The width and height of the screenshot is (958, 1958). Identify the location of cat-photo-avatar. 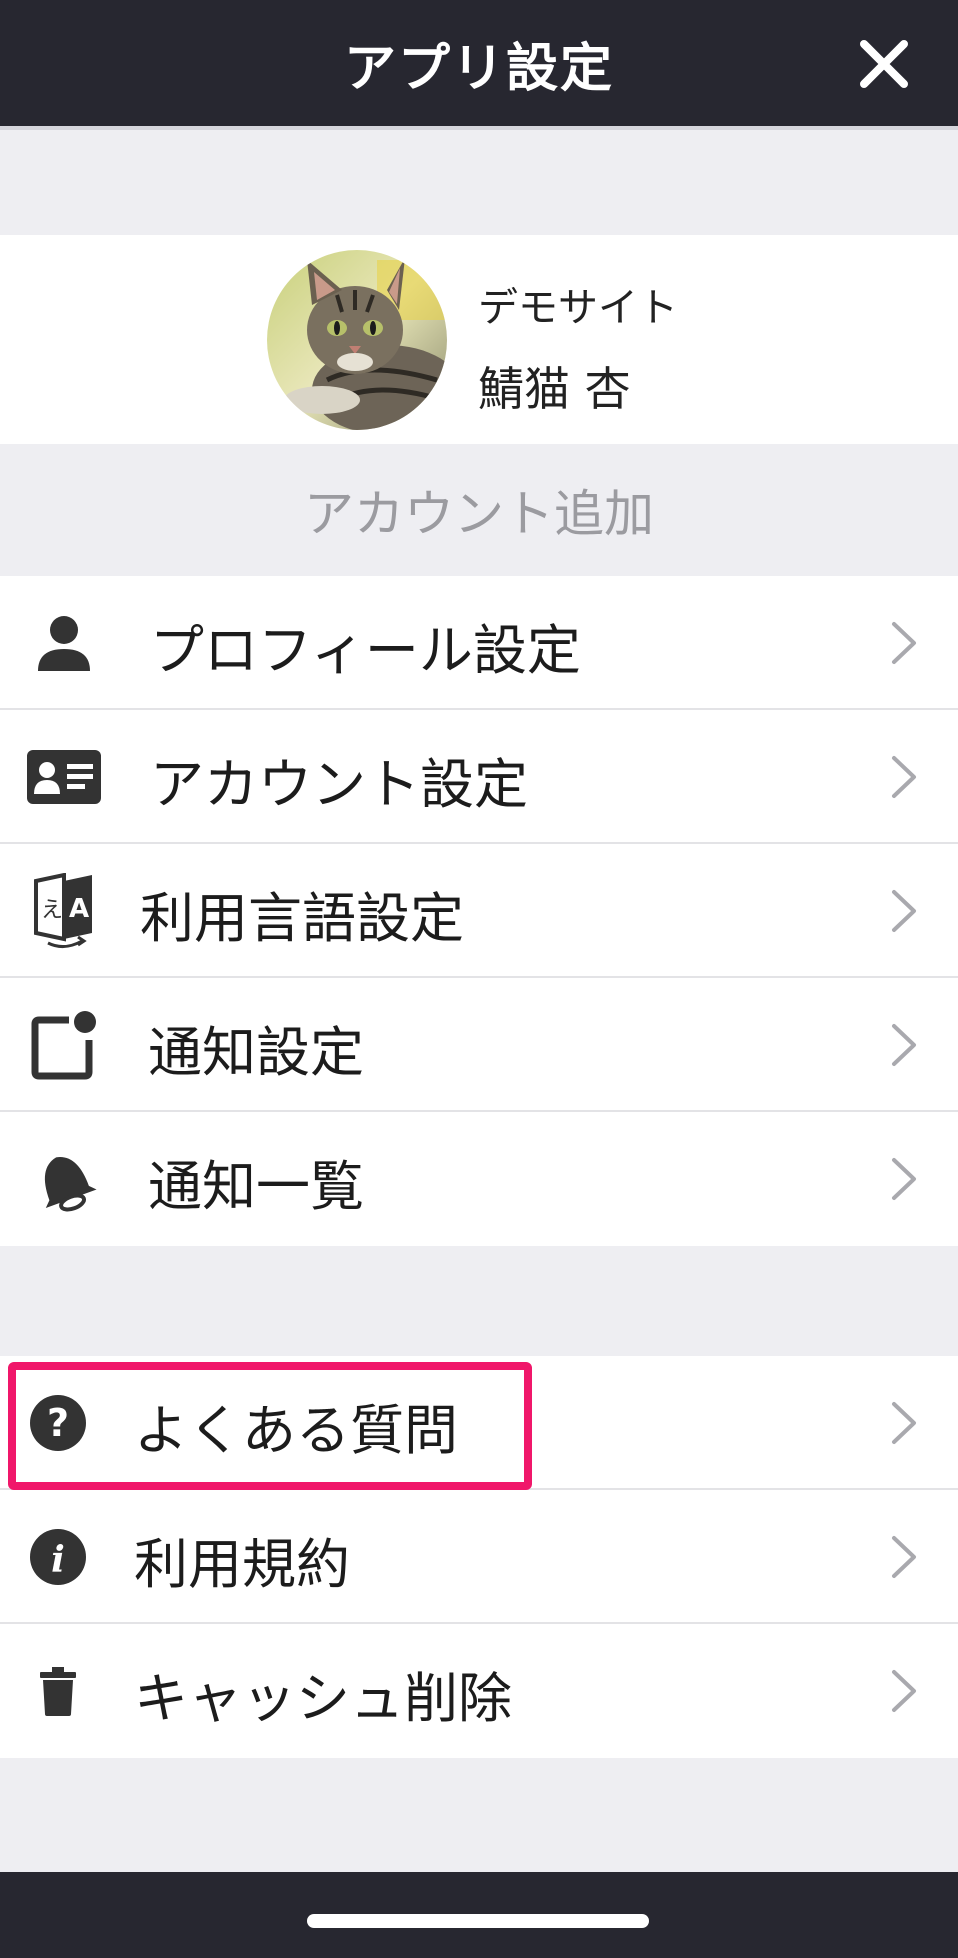
(357, 340).